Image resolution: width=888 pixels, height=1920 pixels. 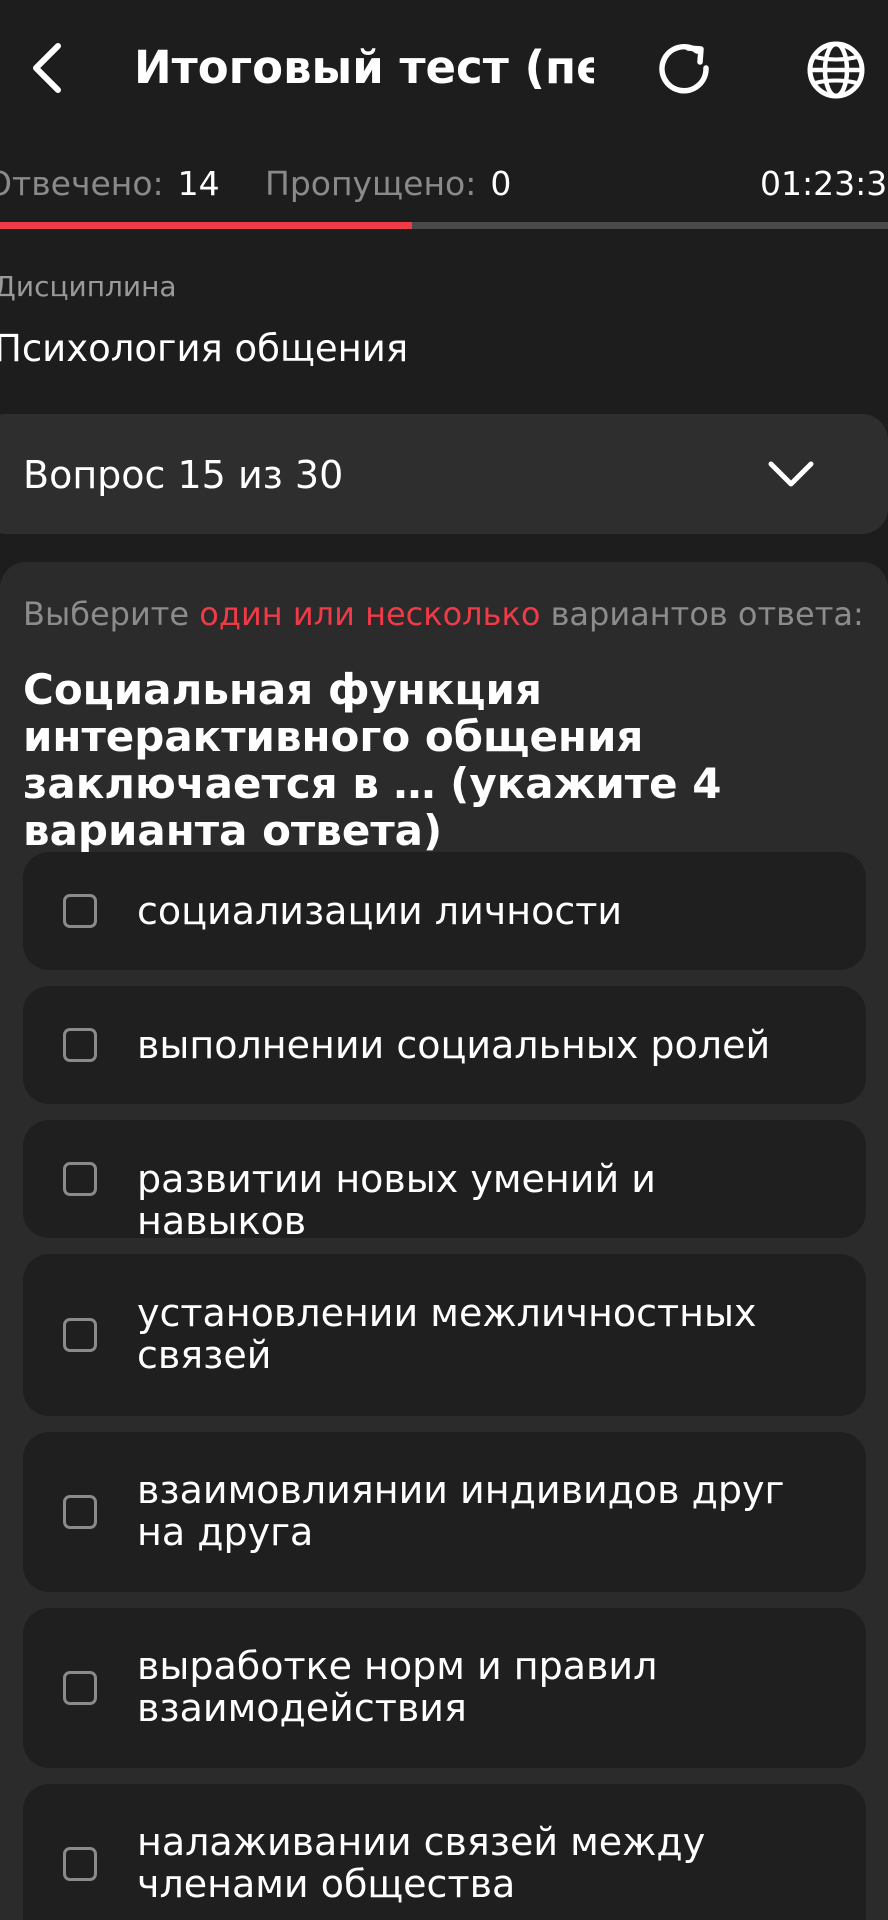 What do you see at coordinates (198, 183) in the screenshot?
I see `answered-value: 14` at bounding box center [198, 183].